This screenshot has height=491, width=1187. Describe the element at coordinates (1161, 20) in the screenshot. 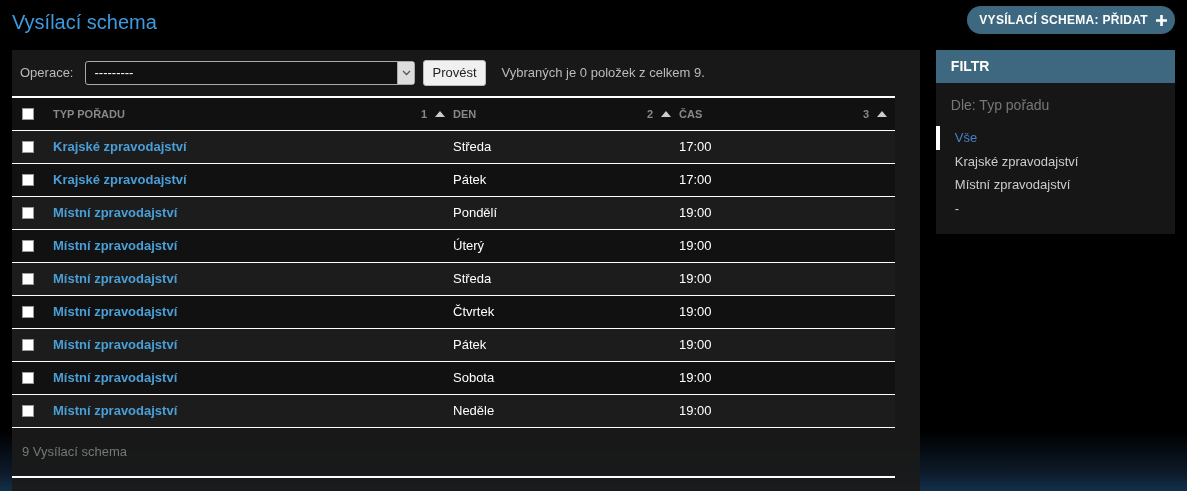

I see `plus-icon` at that location.